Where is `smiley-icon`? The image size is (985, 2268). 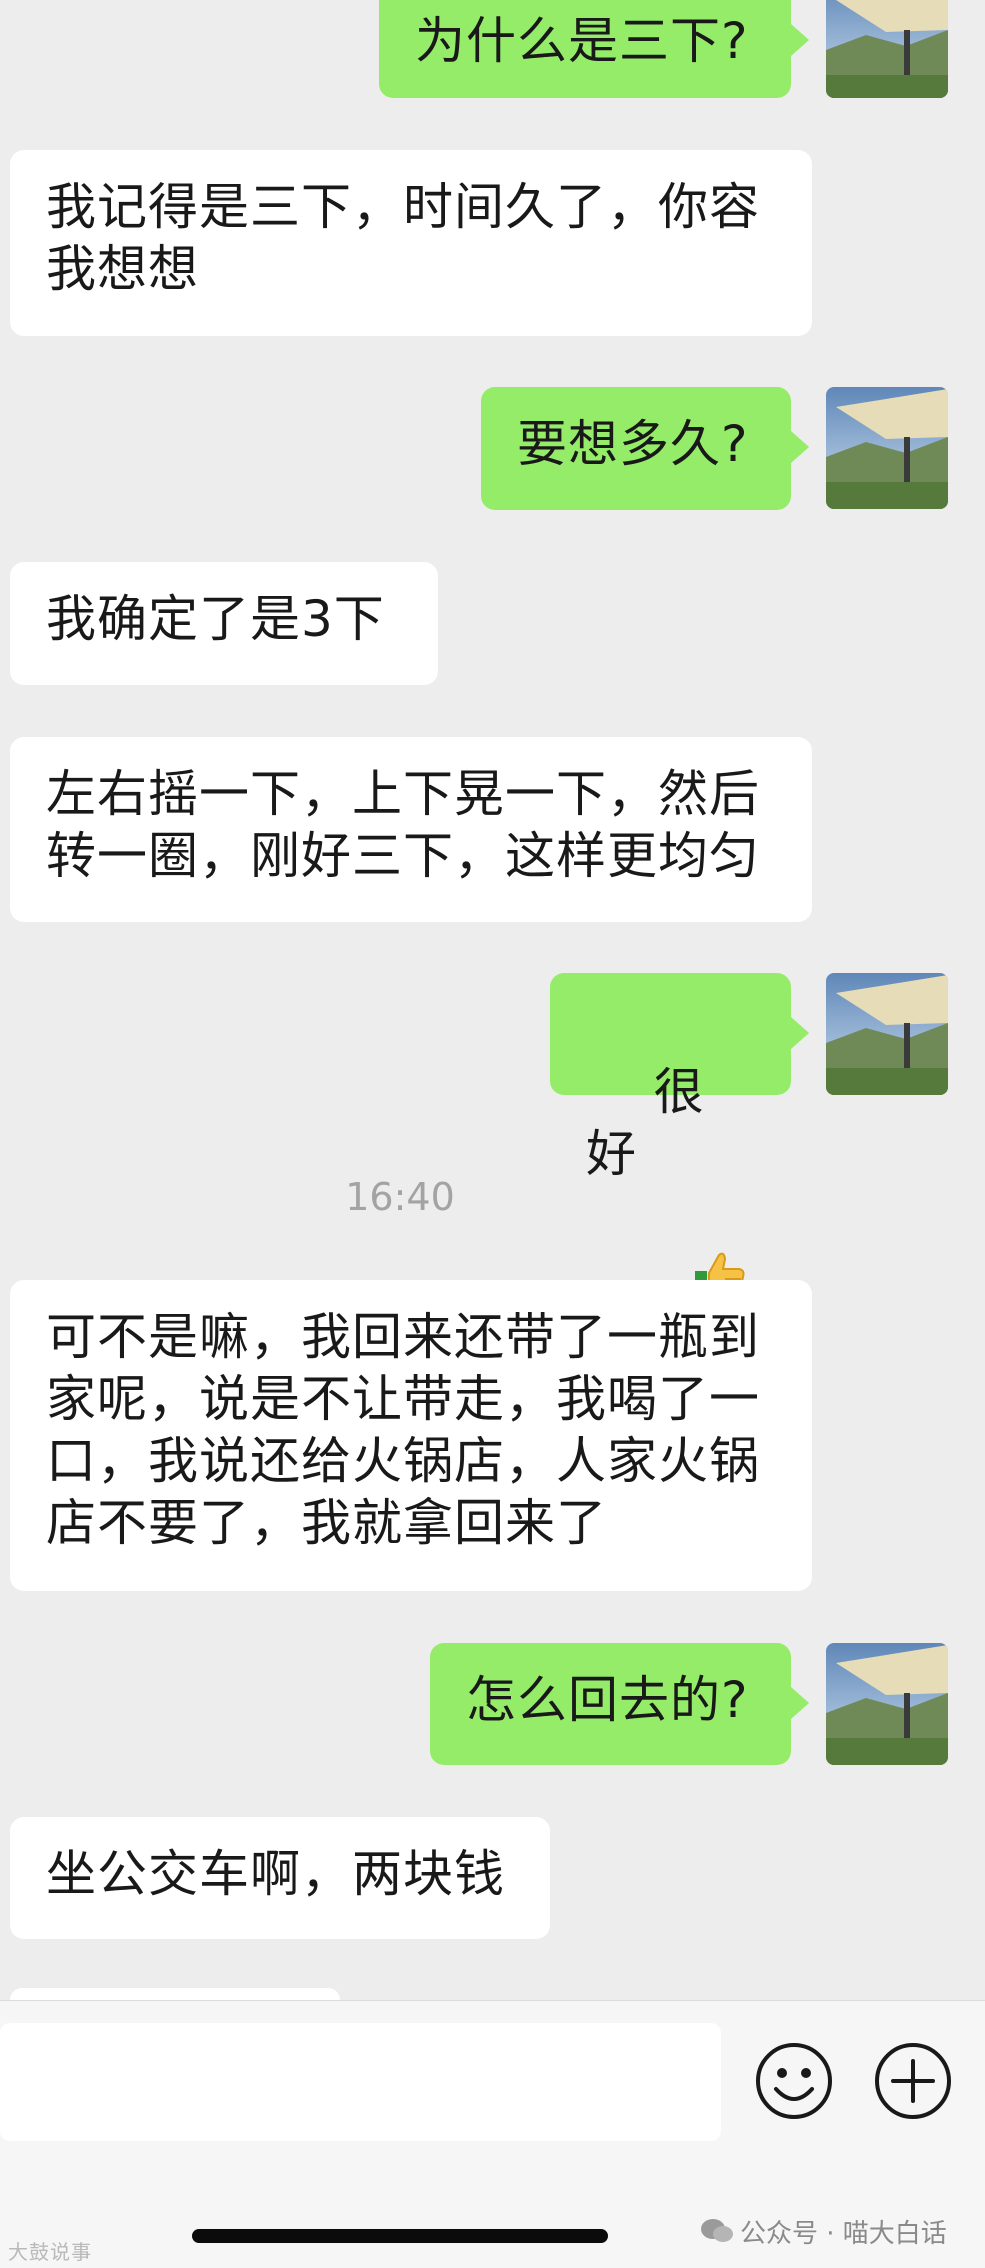 smiley-icon is located at coordinates (794, 2081).